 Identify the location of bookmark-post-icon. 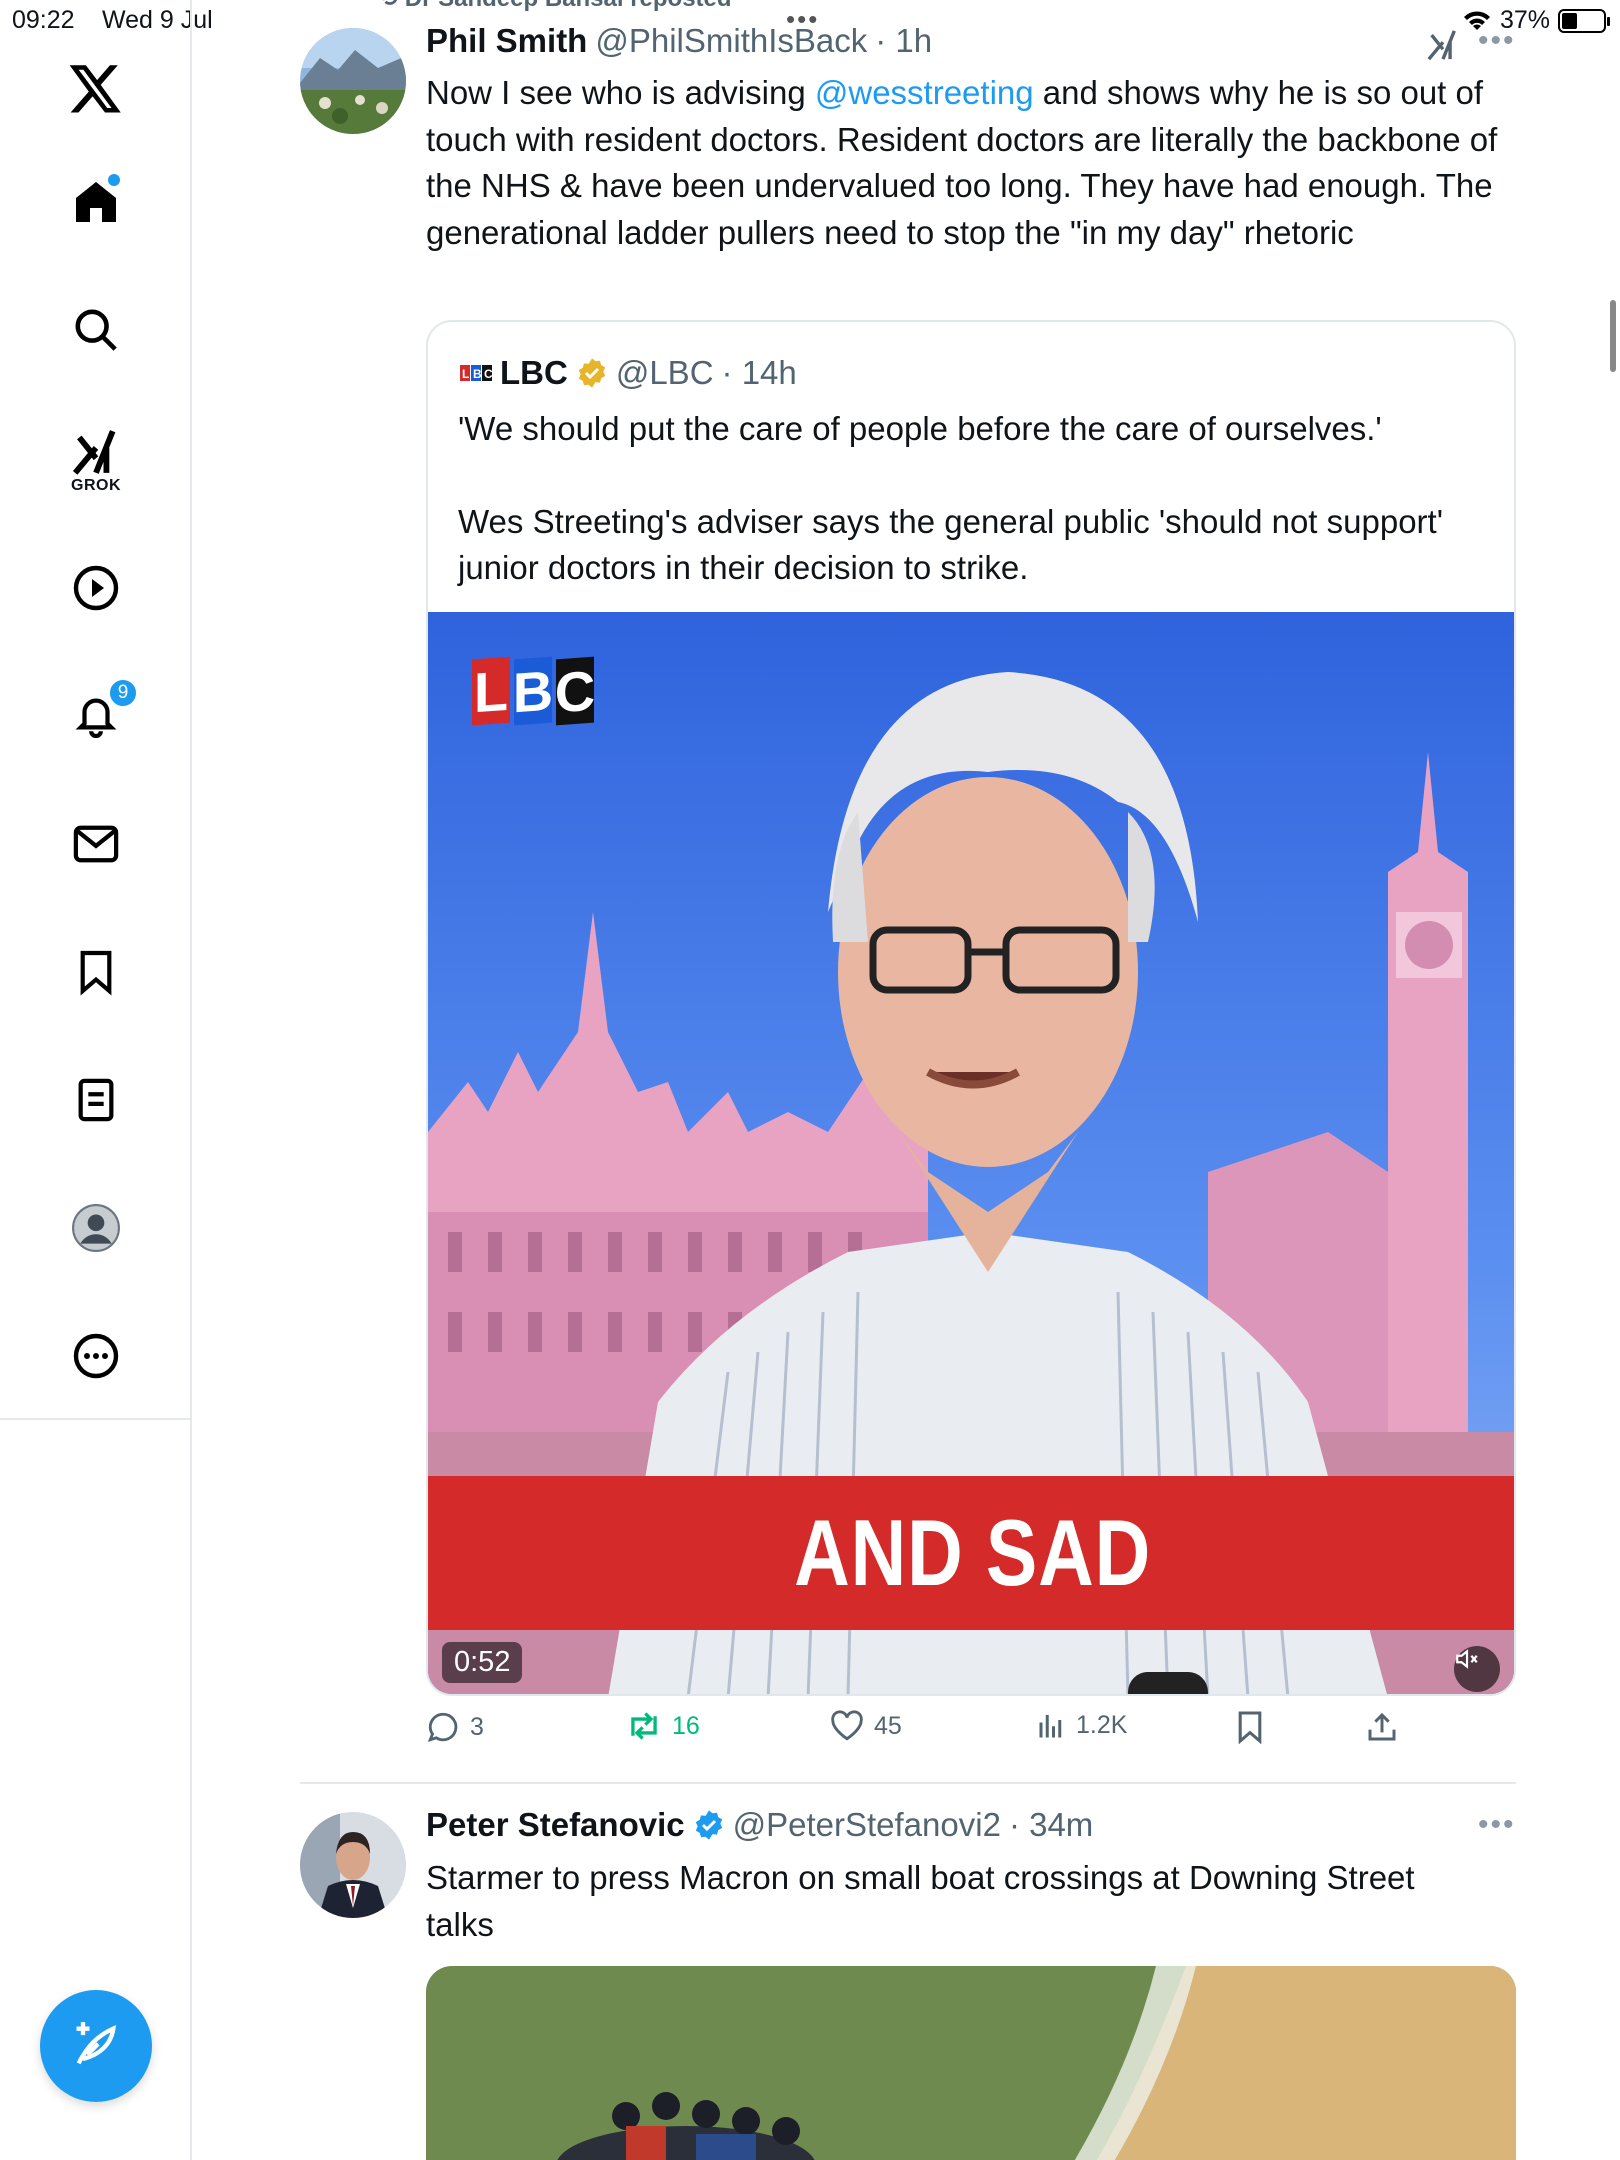
(1250, 1727).